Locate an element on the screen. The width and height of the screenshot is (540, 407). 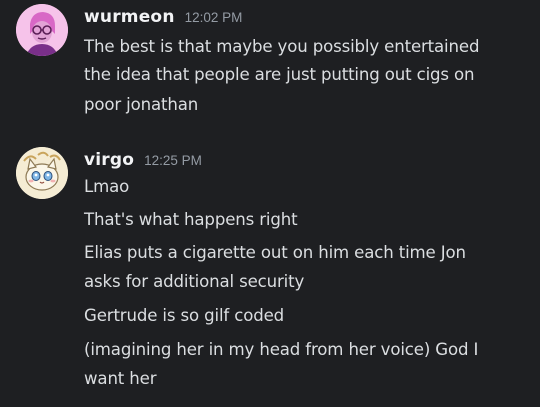
username: virgo is located at coordinates (109, 160).